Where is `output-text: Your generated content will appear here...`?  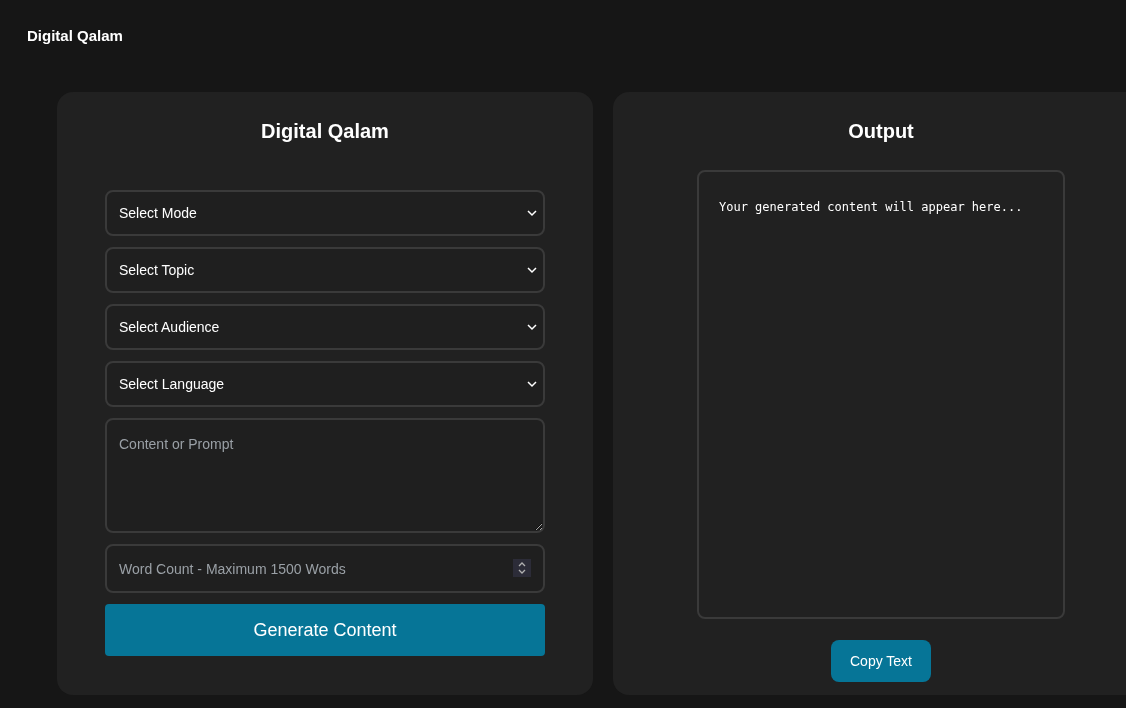 output-text: Your generated content will appear here... is located at coordinates (871, 207).